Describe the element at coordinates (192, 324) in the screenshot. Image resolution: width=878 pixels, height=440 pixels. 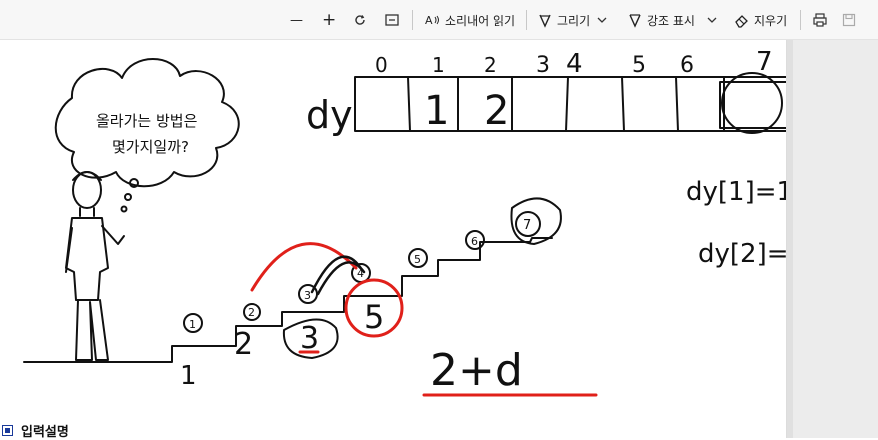
I see `step-label-1: 1` at that location.